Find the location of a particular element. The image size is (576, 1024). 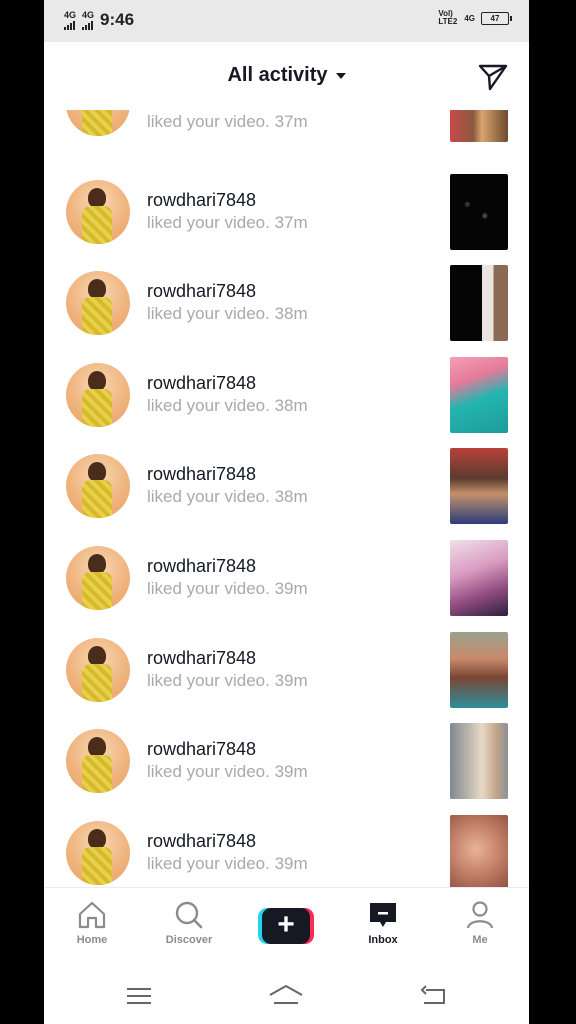

signal-2: 4G is located at coordinates (88, 19).